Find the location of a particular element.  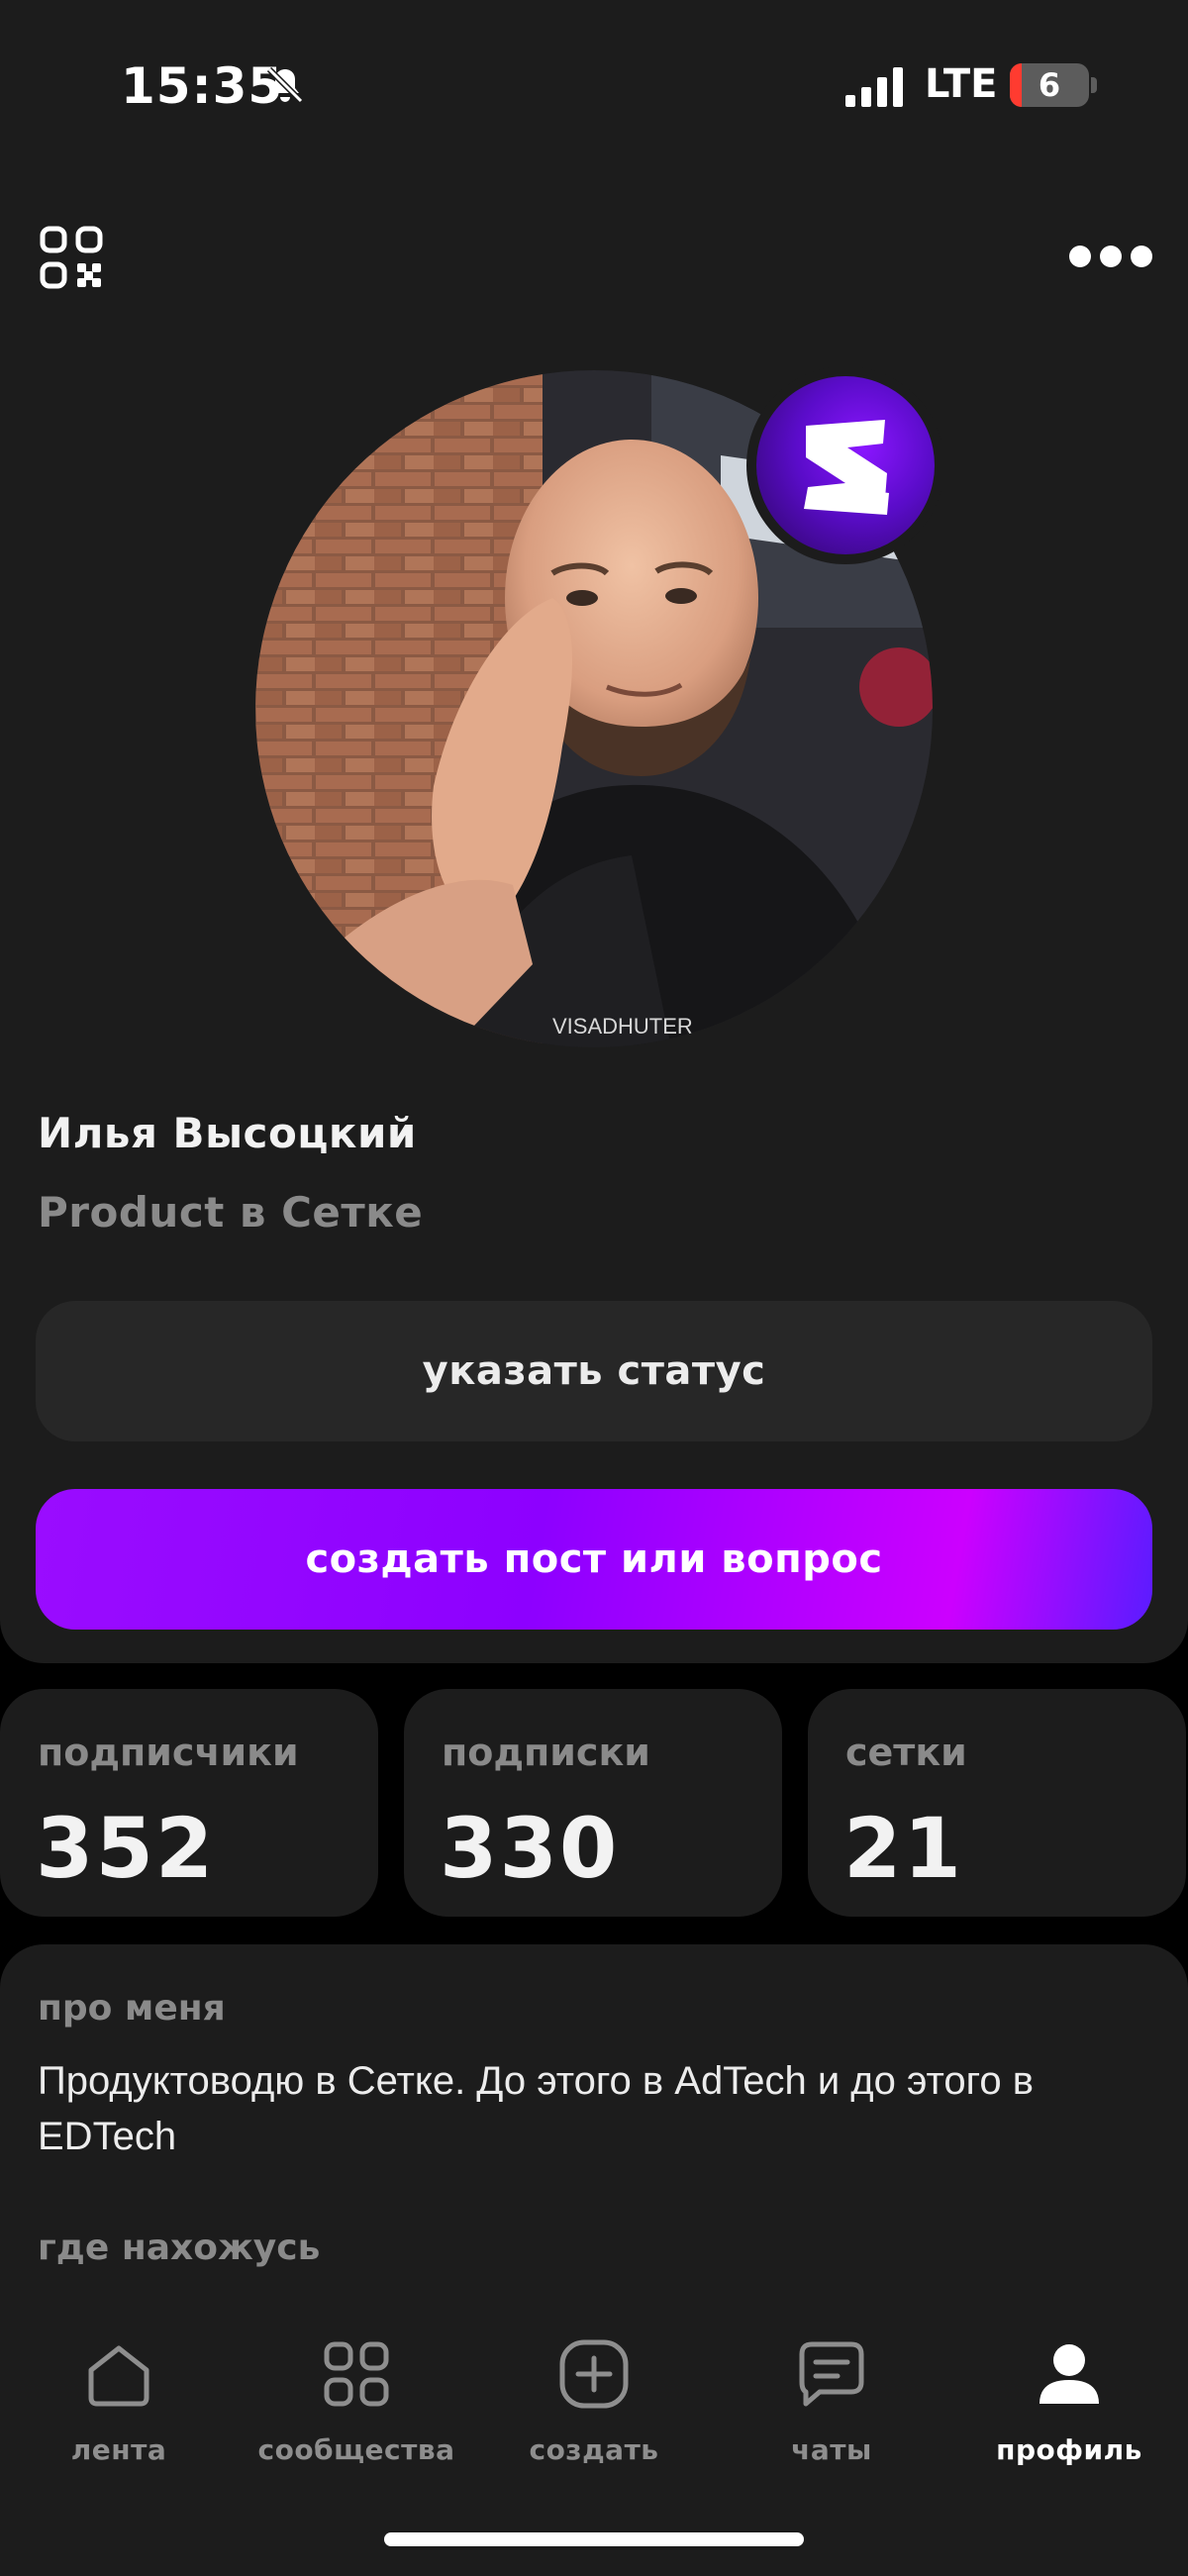

setka-logo-icon is located at coordinates (846, 468).